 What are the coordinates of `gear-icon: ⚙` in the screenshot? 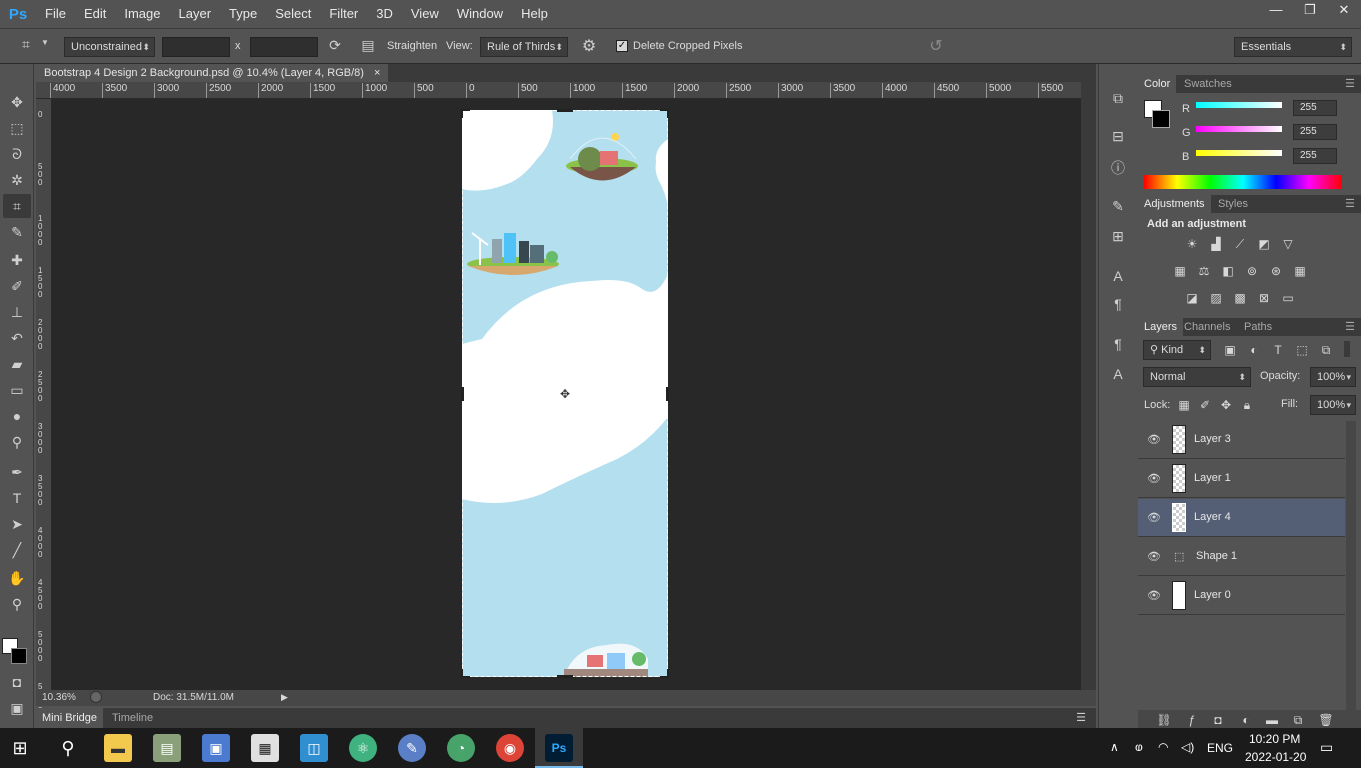 It's located at (589, 46).